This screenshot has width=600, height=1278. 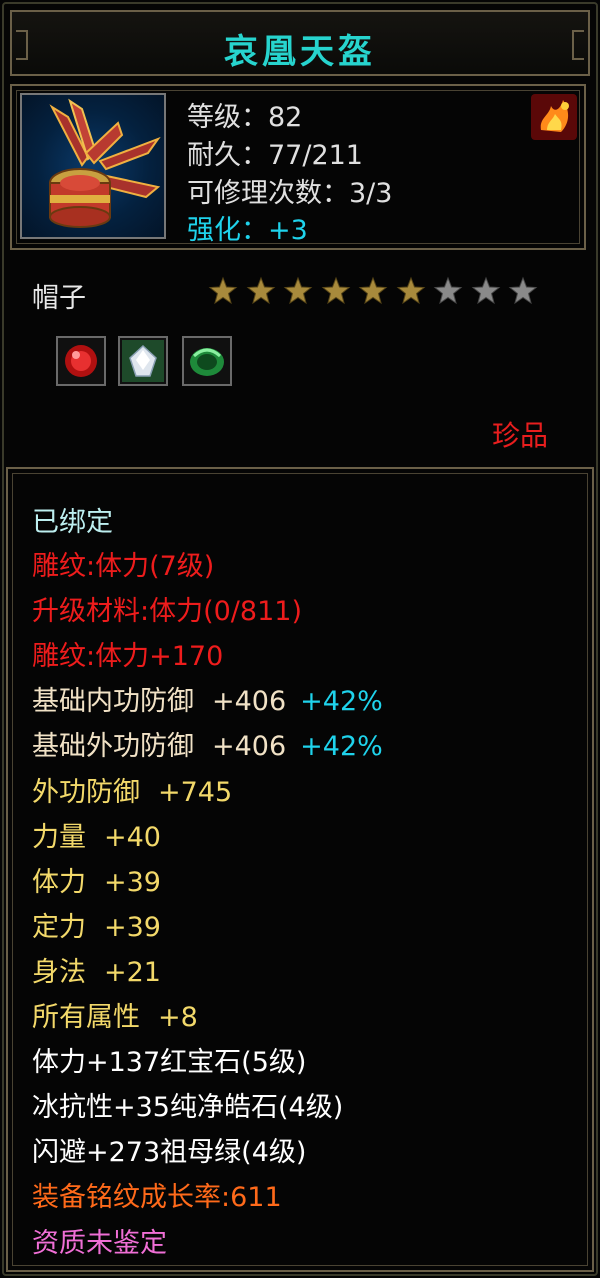 What do you see at coordinates (249, 701) in the screenshot?
I see `inner-defense-value: +406` at bounding box center [249, 701].